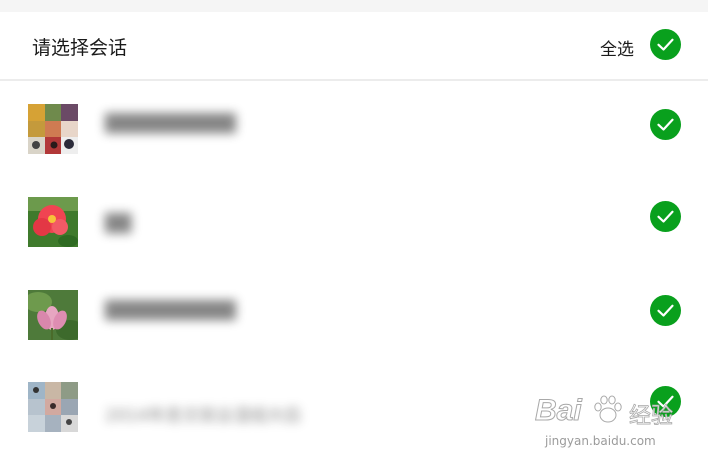 Image resolution: width=708 pixels, height=467 pixels. What do you see at coordinates (354, 6) in the screenshot?
I see `window-top-strip` at bounding box center [354, 6].